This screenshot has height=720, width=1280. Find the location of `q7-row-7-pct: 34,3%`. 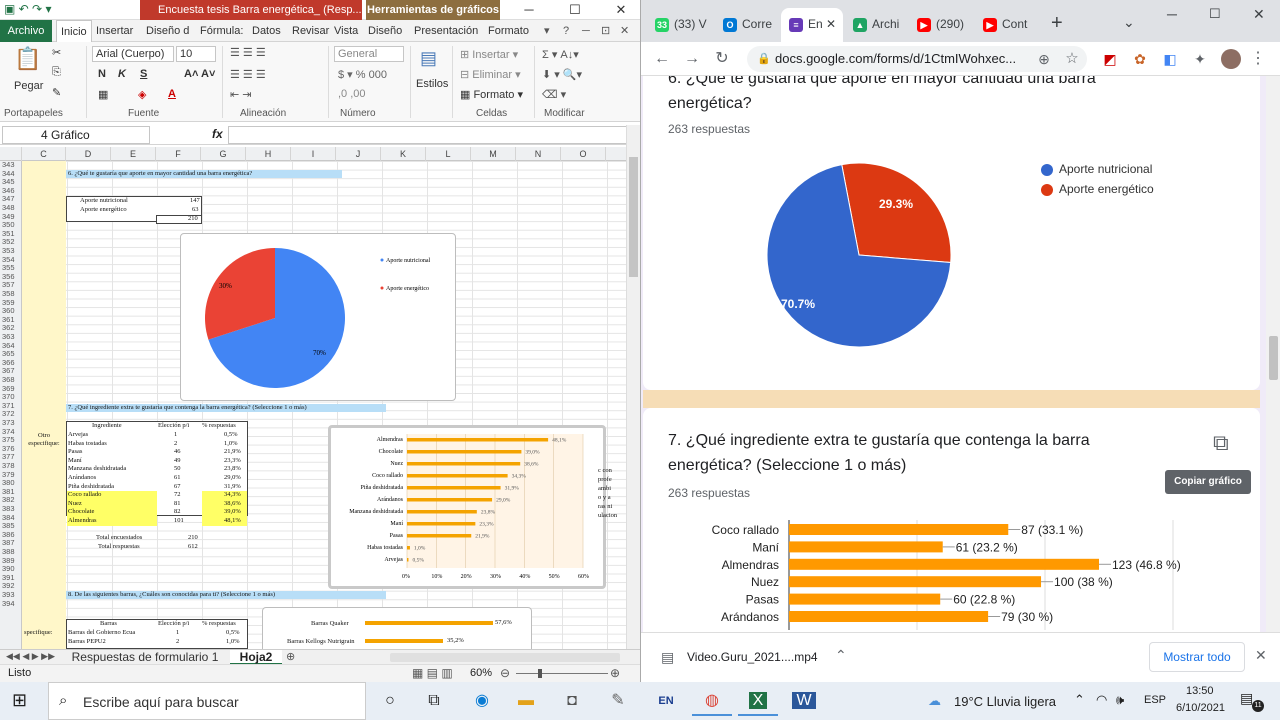

q7-row-7-pct: 34,3% is located at coordinates (232, 495).